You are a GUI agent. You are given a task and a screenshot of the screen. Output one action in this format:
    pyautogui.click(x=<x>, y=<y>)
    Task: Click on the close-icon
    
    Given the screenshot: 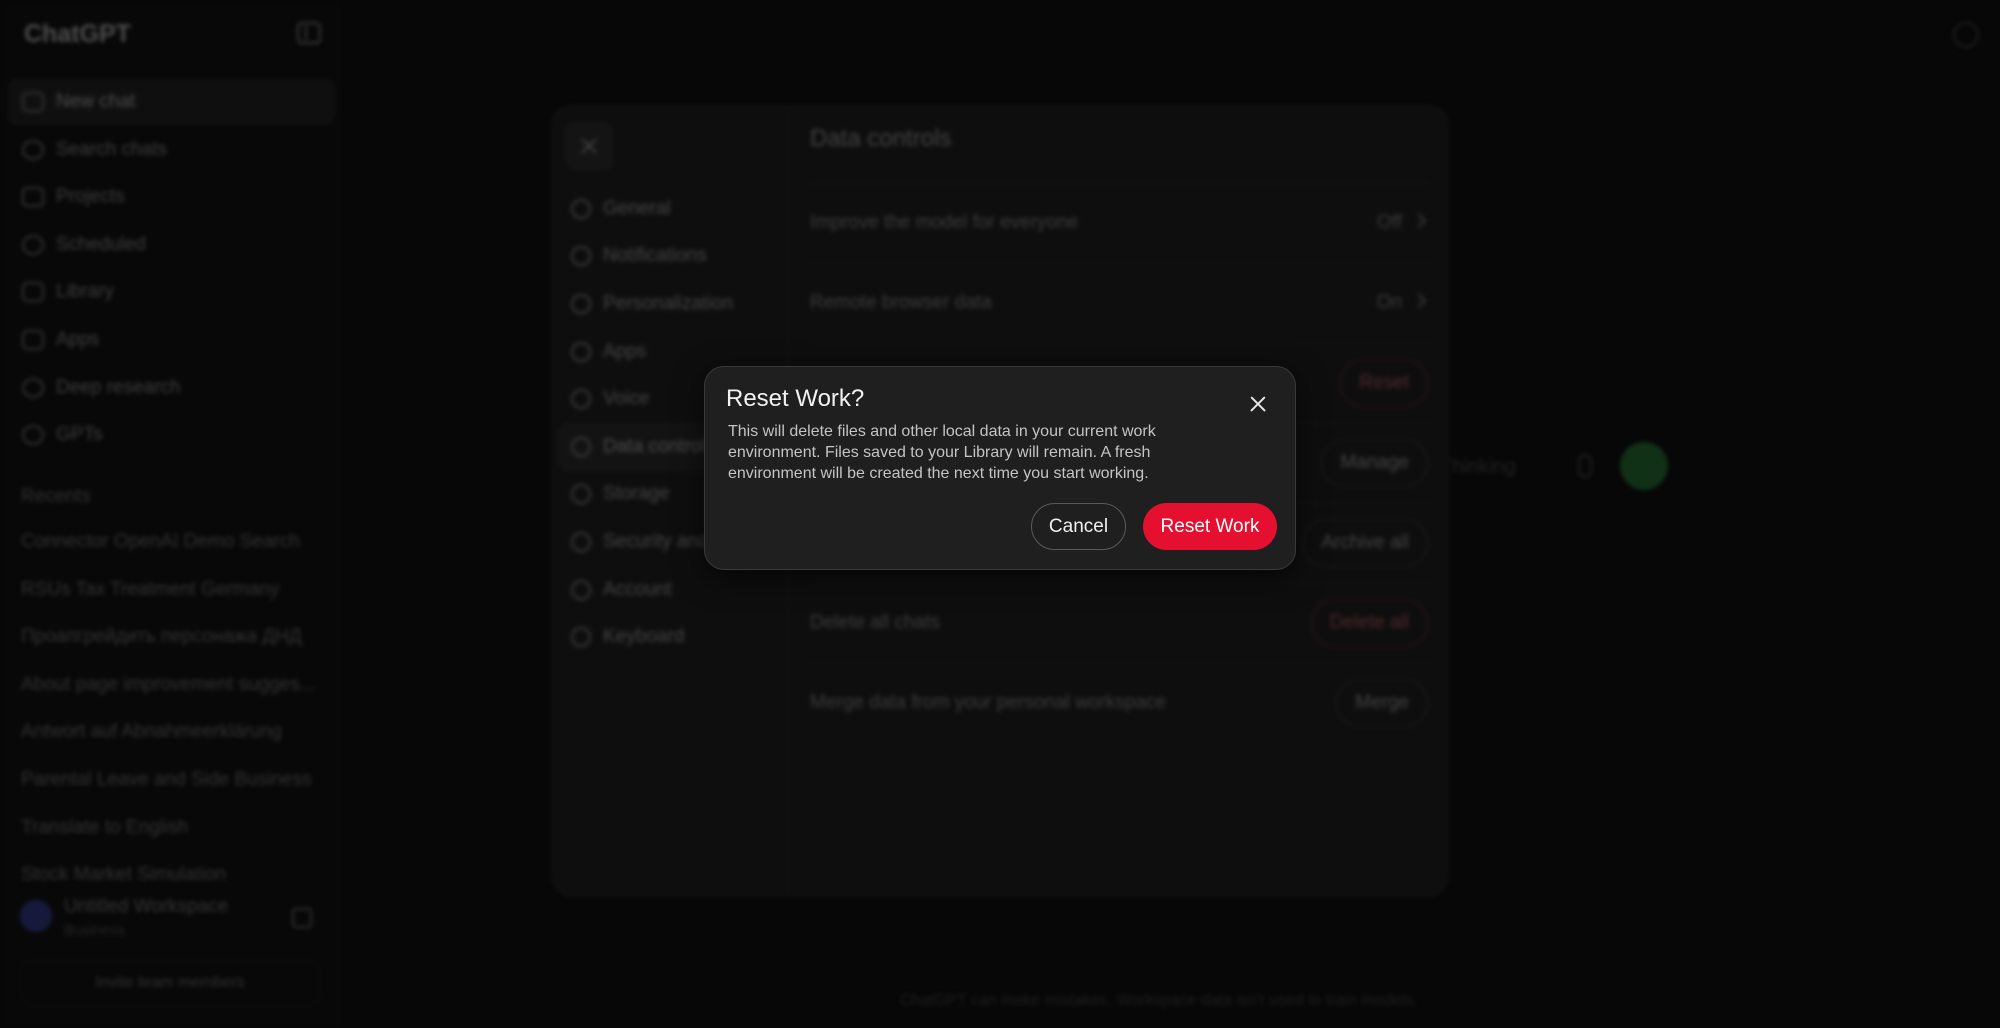 What is the action you would take?
    pyautogui.click(x=1258, y=404)
    